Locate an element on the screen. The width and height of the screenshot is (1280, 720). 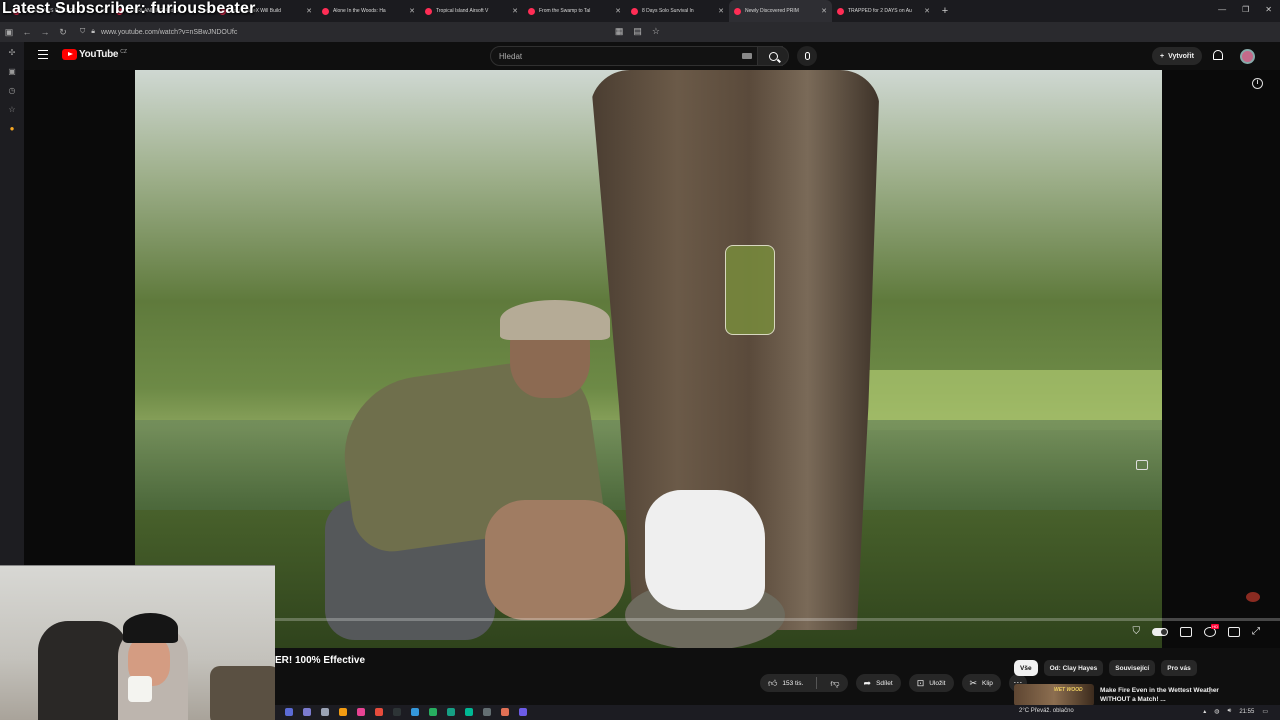
window-controls: — ❐ ✕ is located at coordinates (1245, 9).